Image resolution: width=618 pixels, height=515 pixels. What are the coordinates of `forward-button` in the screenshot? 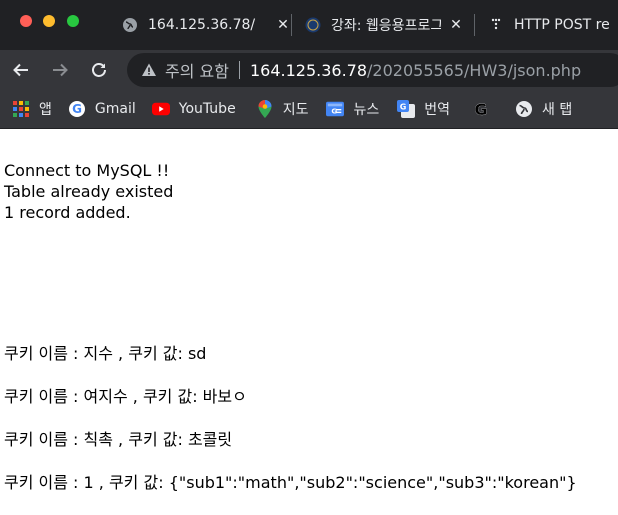 It's located at (60, 70).